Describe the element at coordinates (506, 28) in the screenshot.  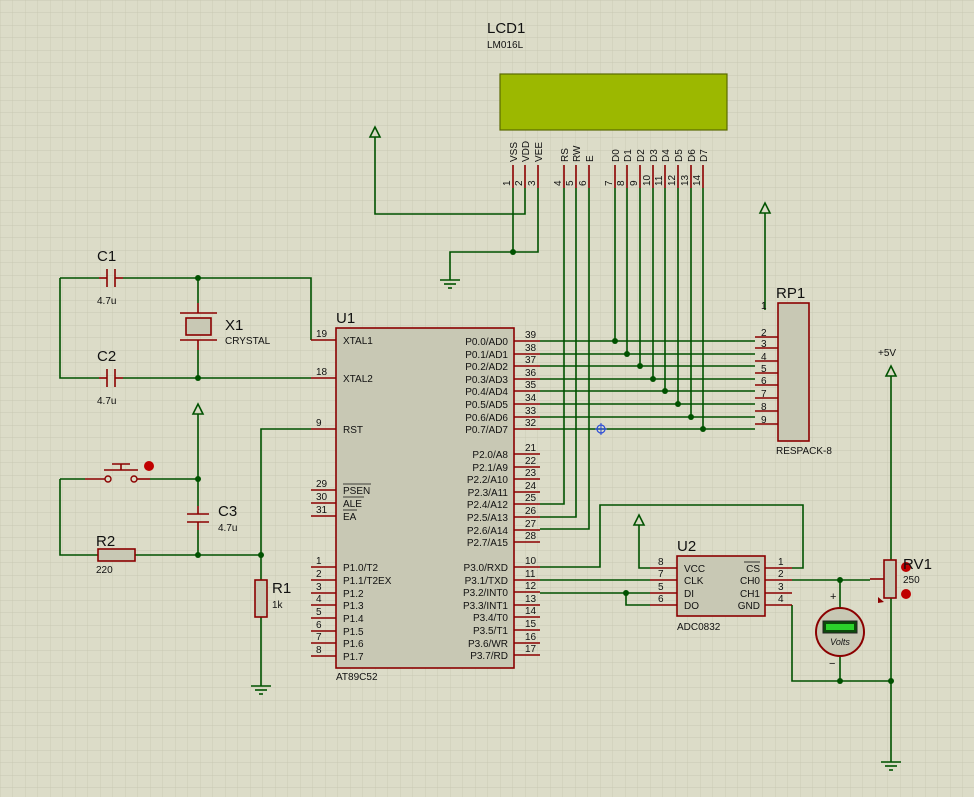
I see `lcd-ref: LCD1` at that location.